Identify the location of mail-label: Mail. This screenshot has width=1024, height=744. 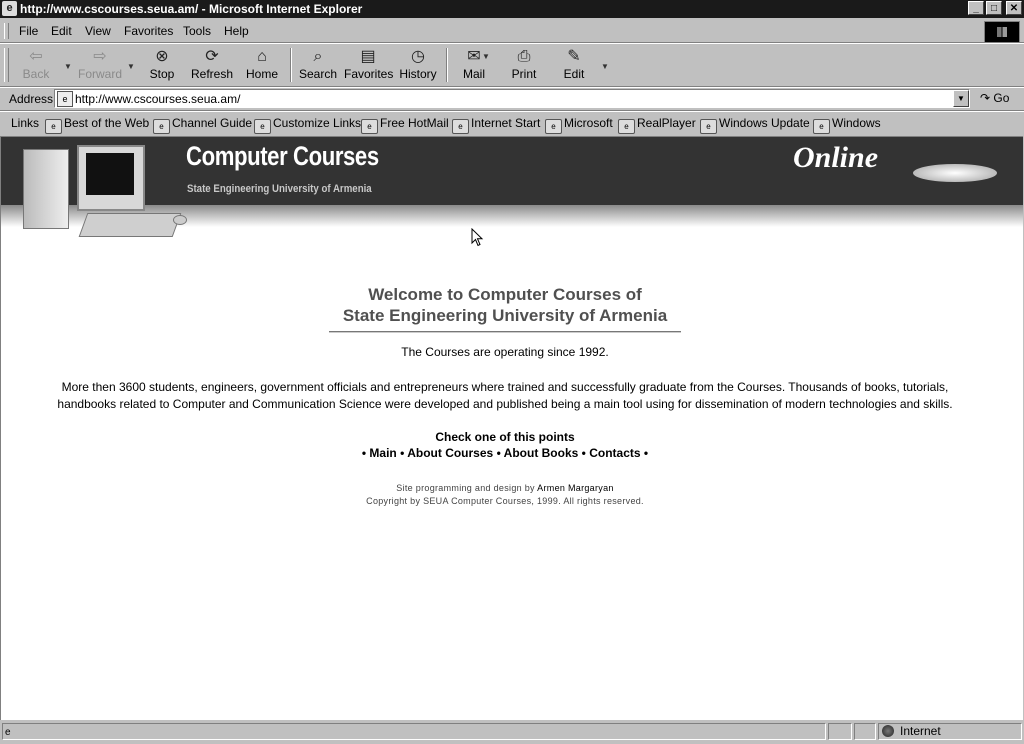
(473, 74).